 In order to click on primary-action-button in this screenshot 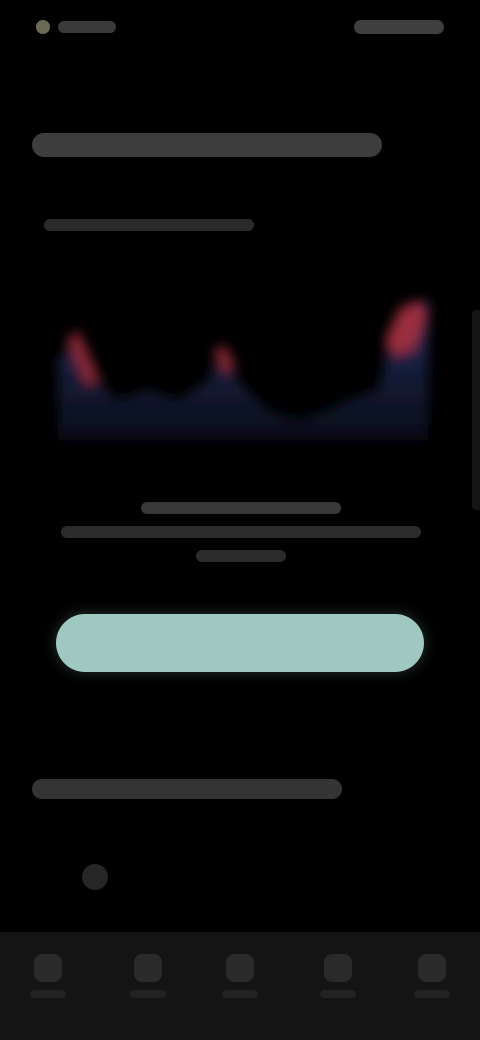, I will do `click(240, 643)`.